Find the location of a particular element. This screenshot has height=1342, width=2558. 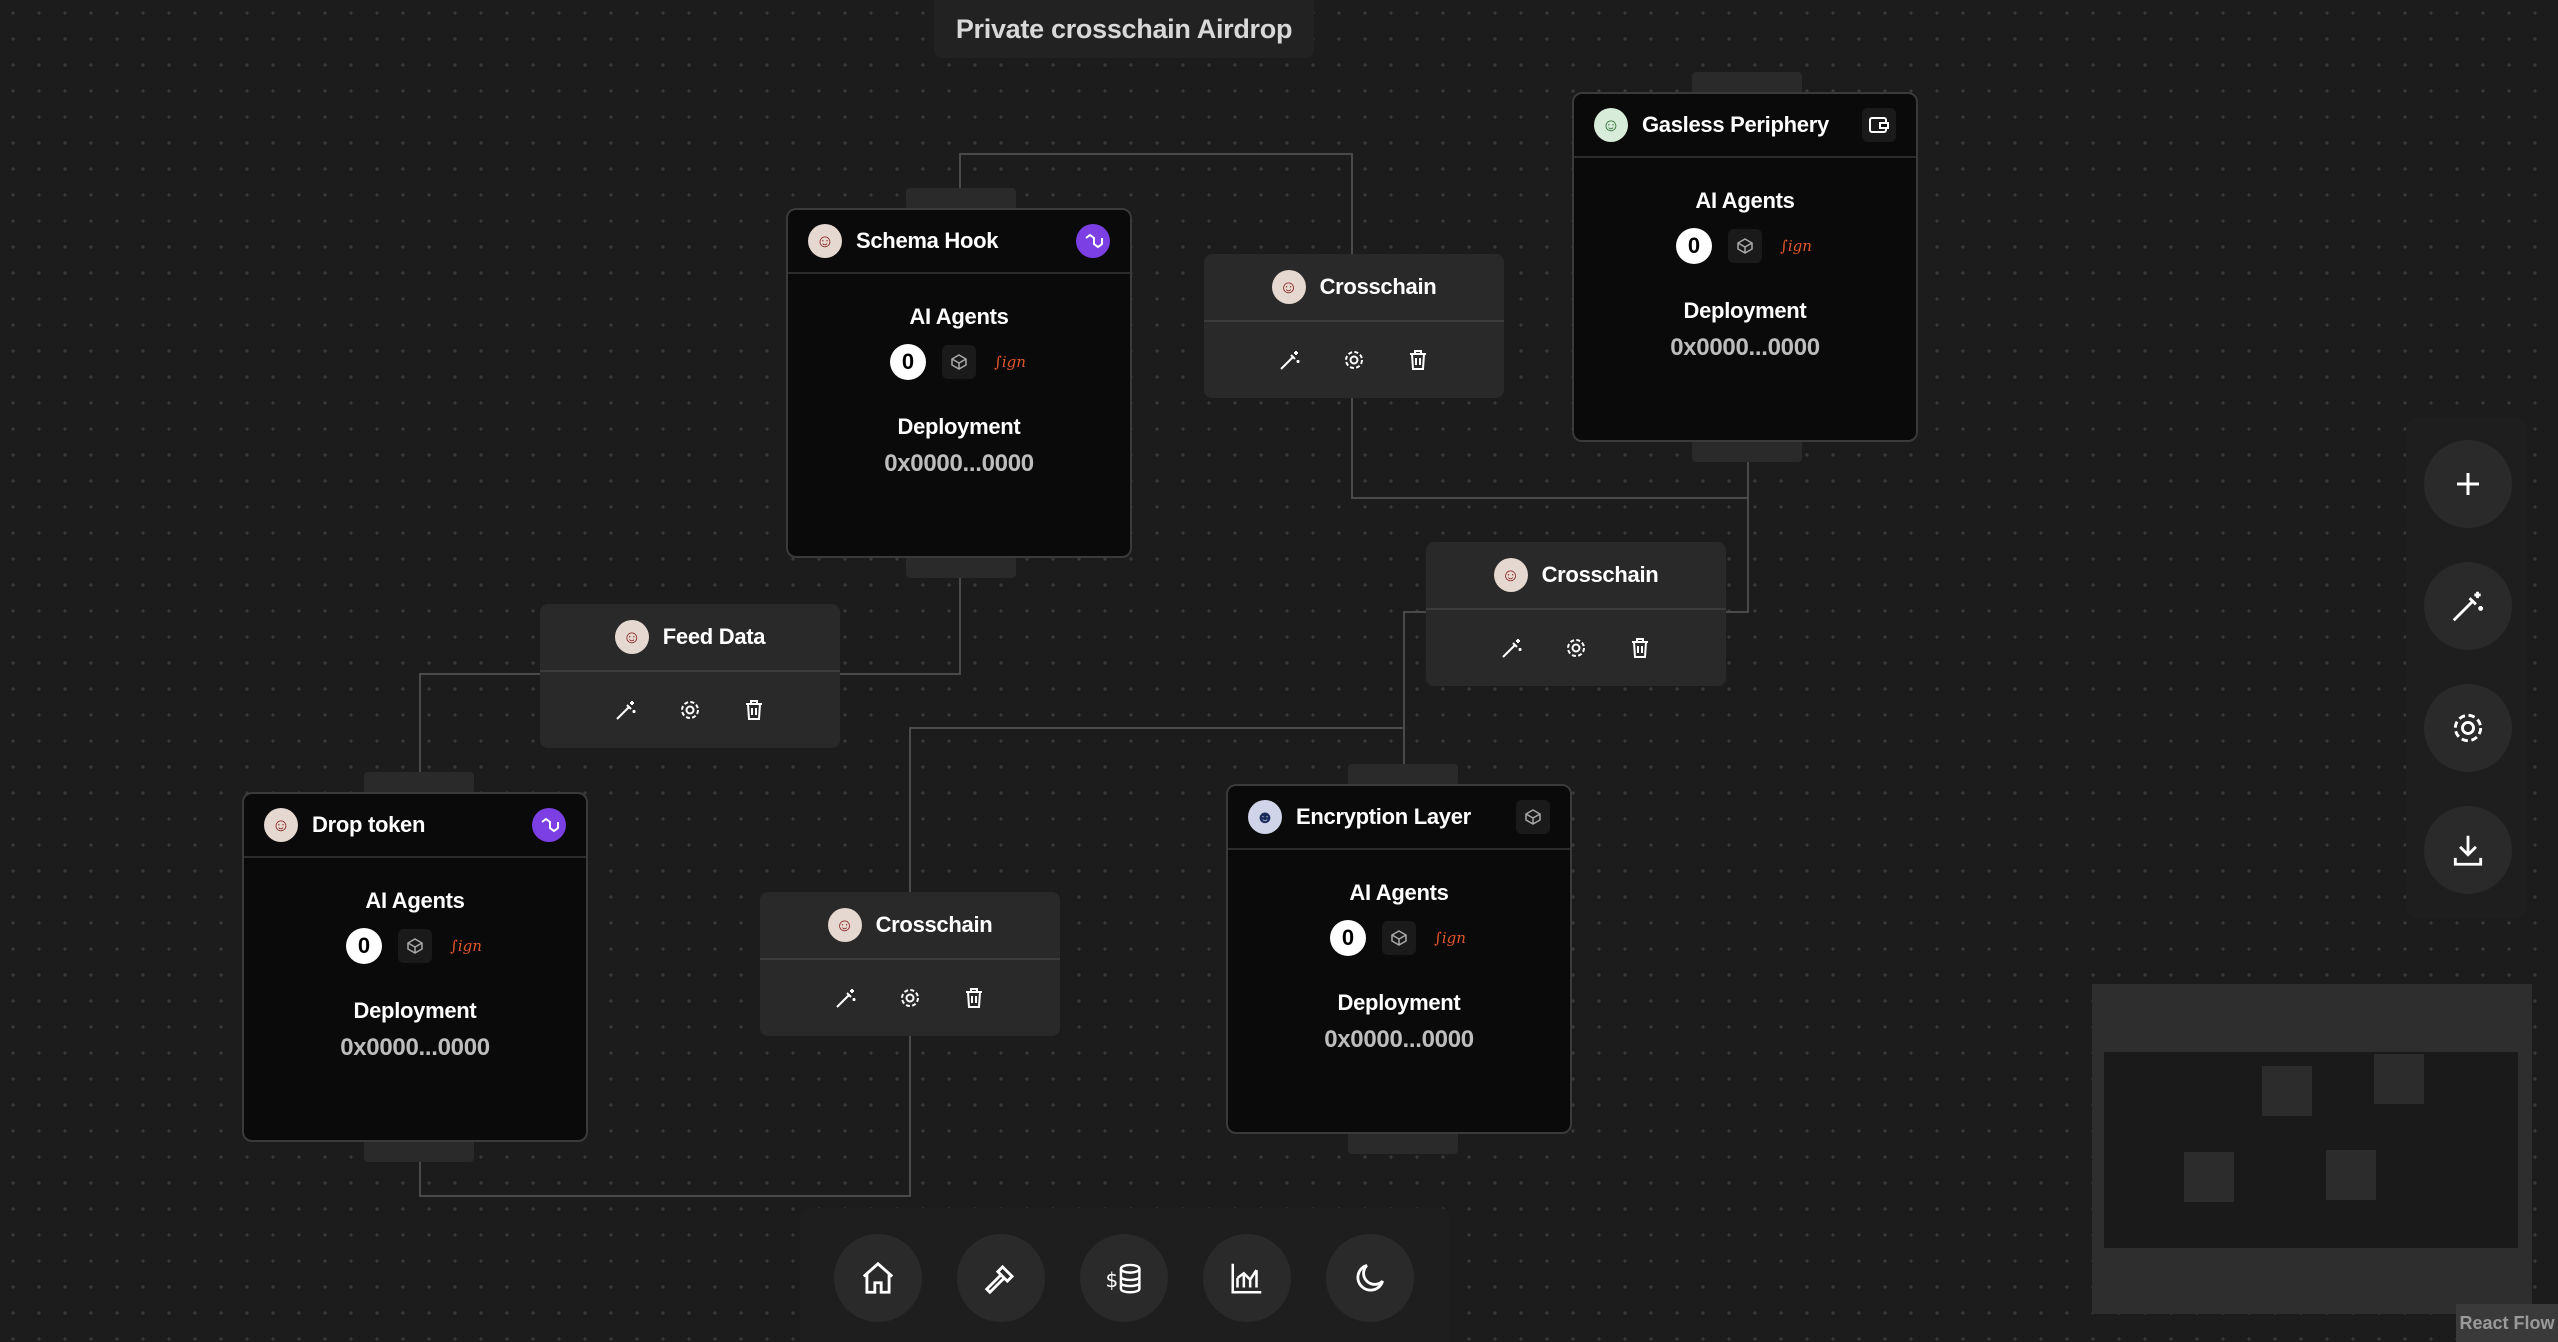

plus-icon is located at coordinates (2468, 484).